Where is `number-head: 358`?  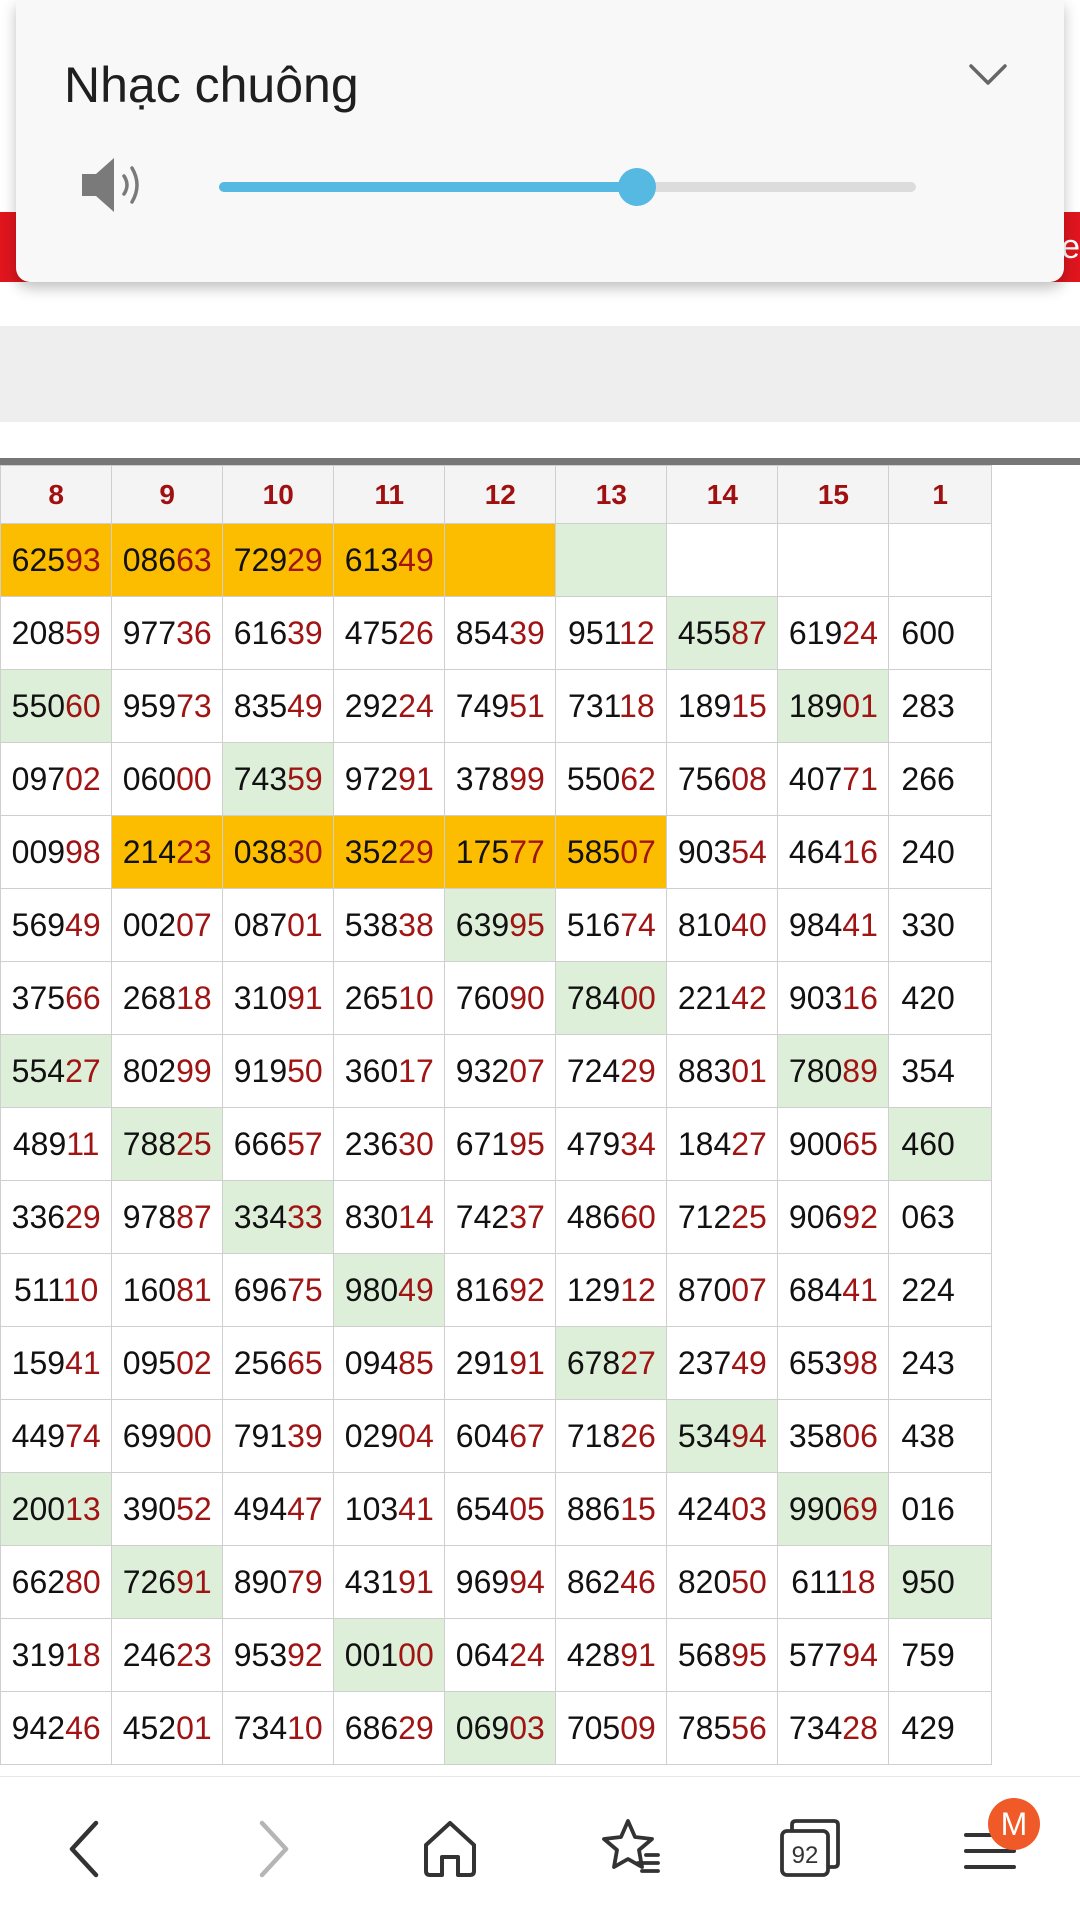
number-head: 358 is located at coordinates (815, 1435).